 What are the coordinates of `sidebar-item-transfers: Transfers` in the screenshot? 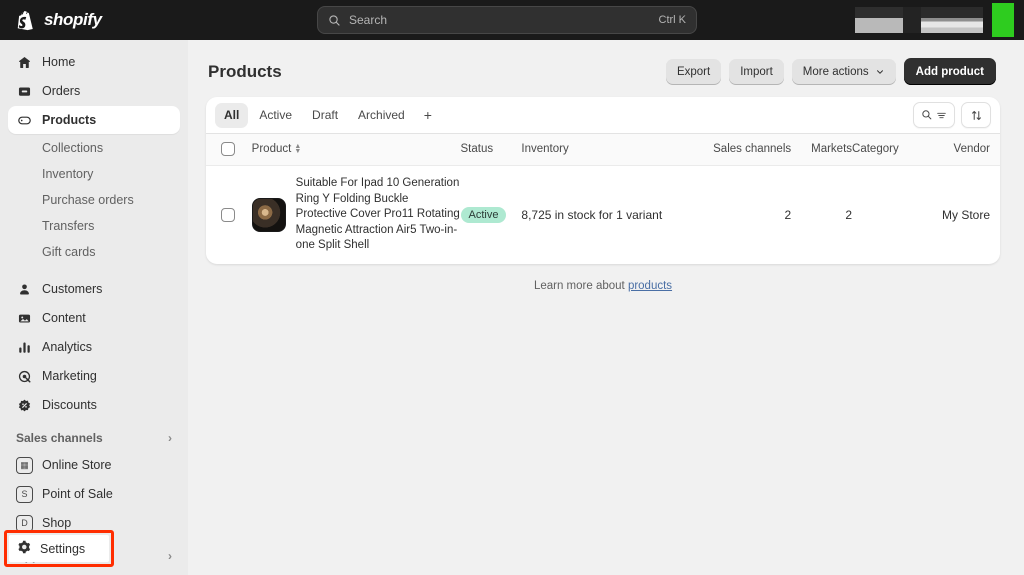 It's located at (94, 226).